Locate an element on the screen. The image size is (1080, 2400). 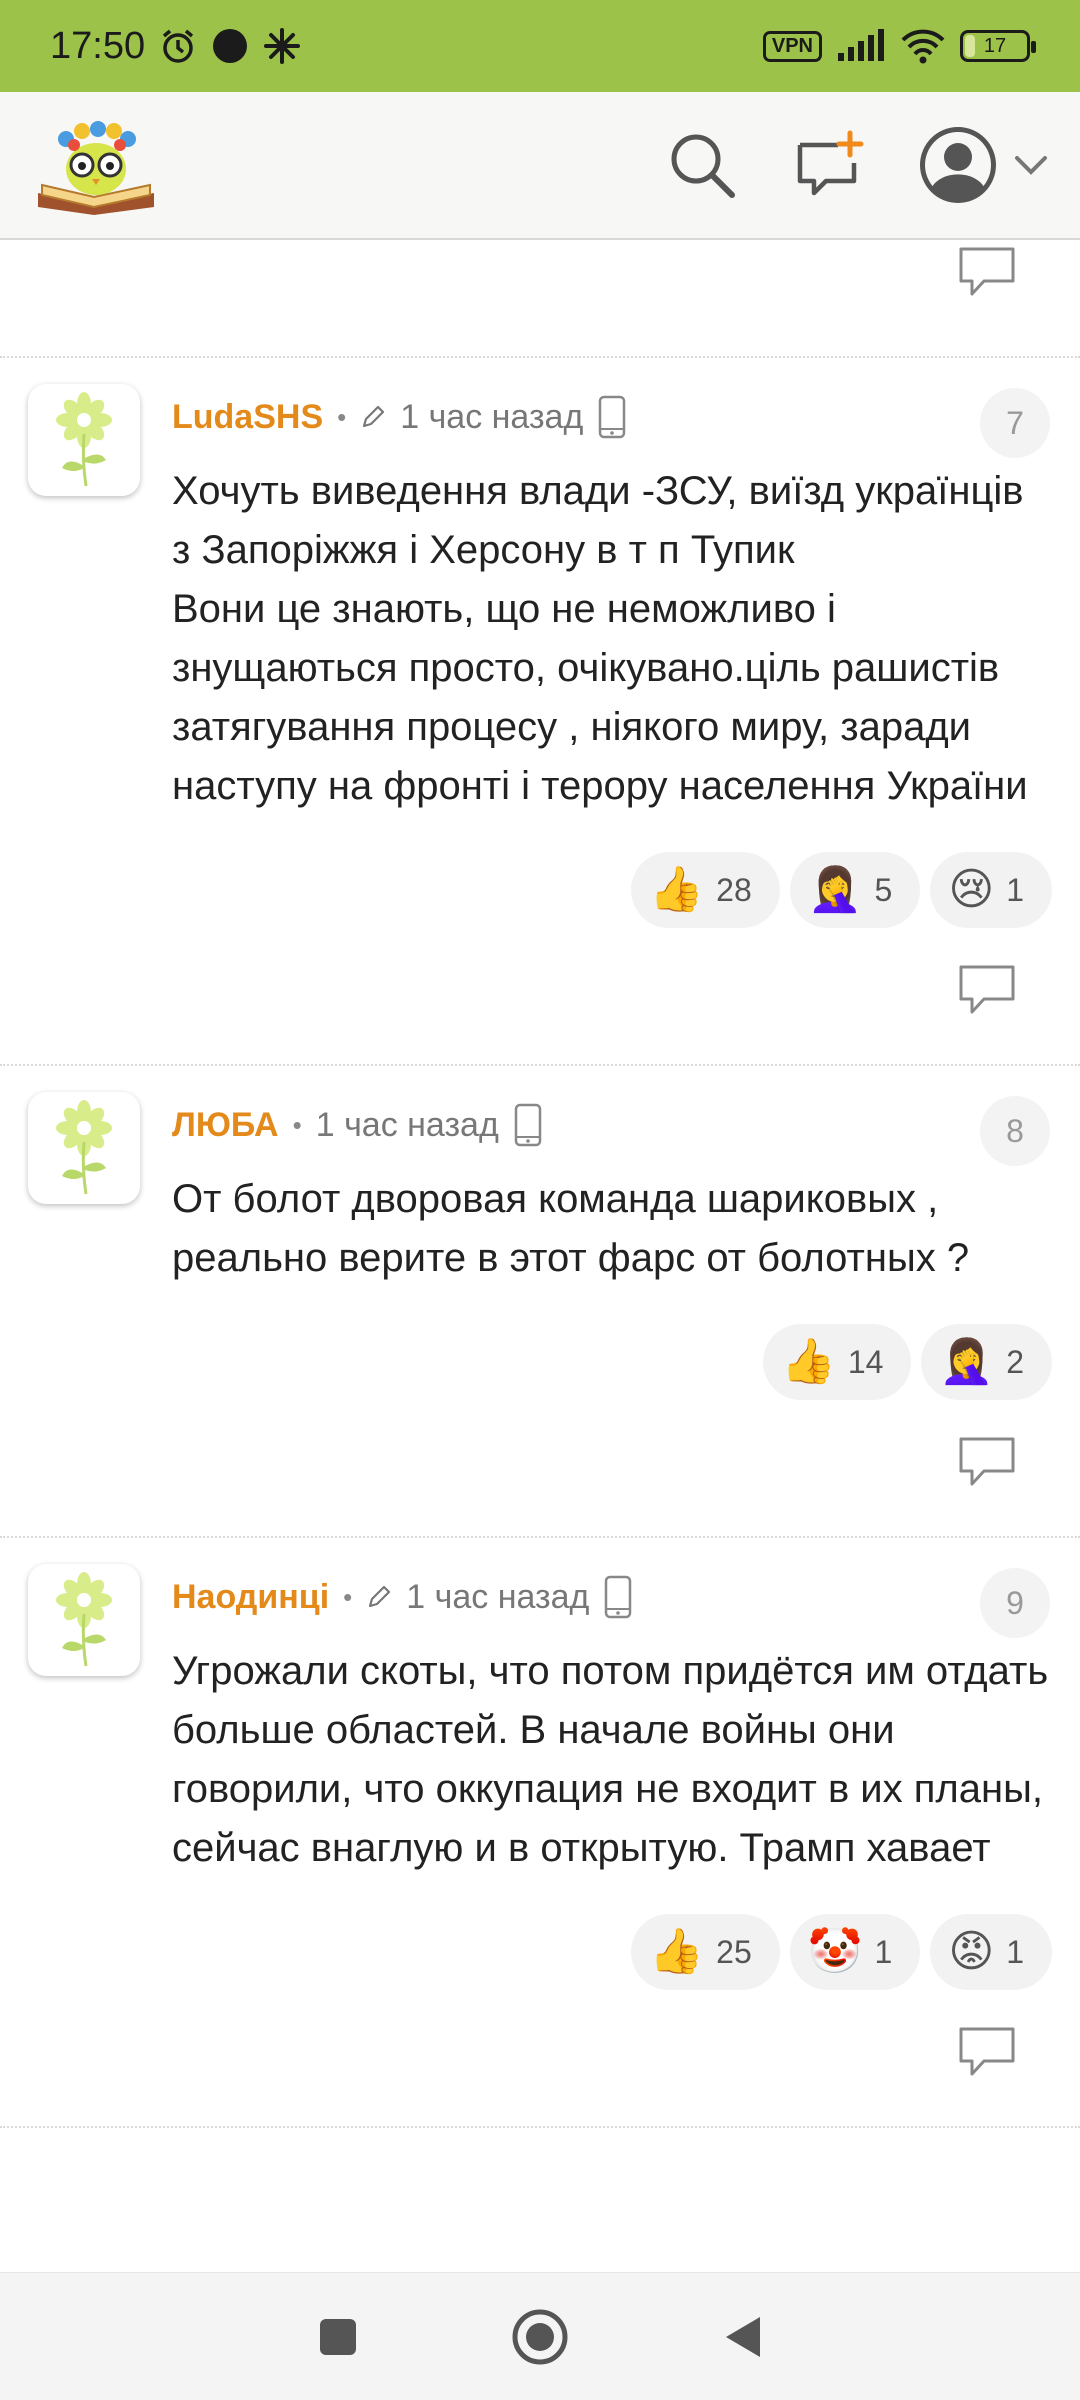
recents-button is located at coordinates (338, 2337).